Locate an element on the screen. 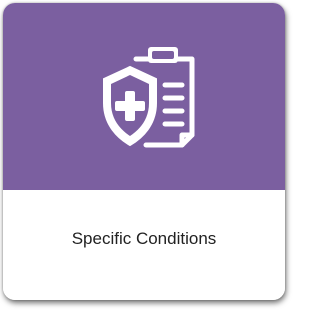  shield-medical-clipboard-icon is located at coordinates (149, 97).